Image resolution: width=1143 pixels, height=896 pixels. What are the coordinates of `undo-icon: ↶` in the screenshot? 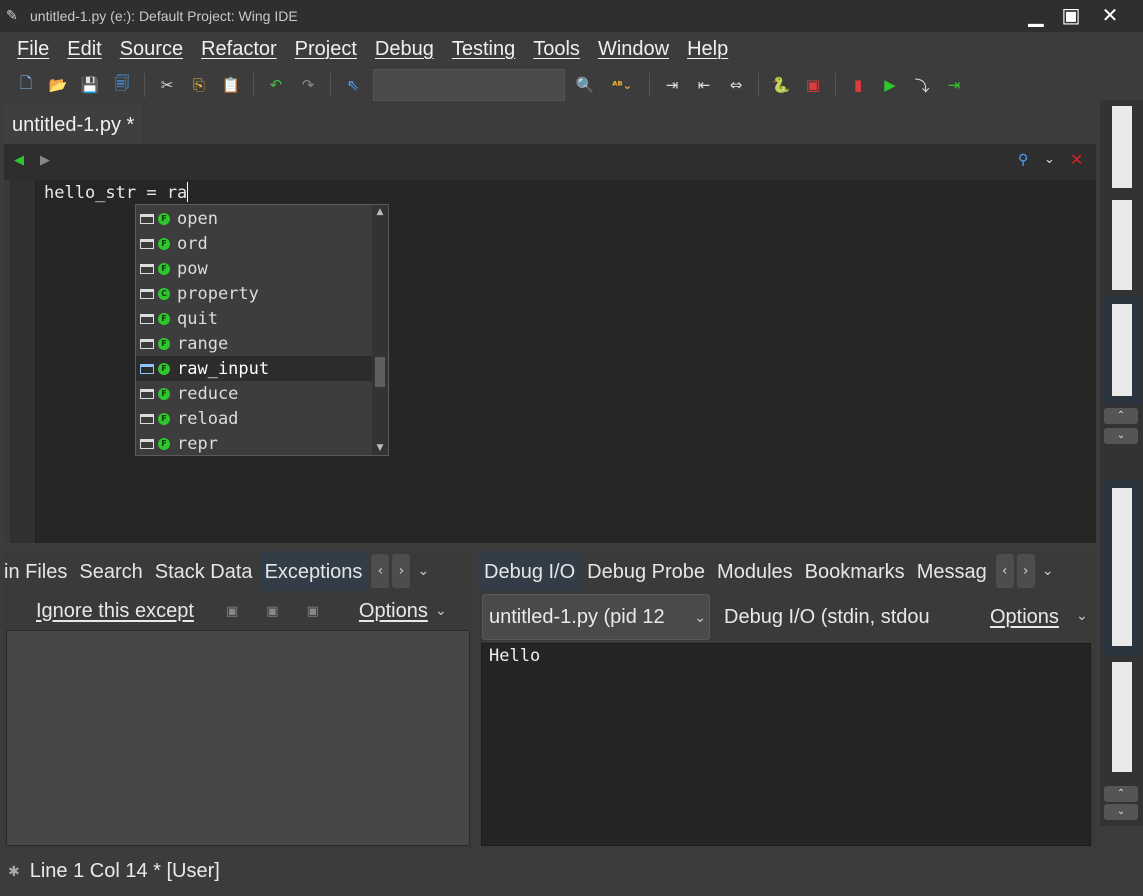 It's located at (276, 85).